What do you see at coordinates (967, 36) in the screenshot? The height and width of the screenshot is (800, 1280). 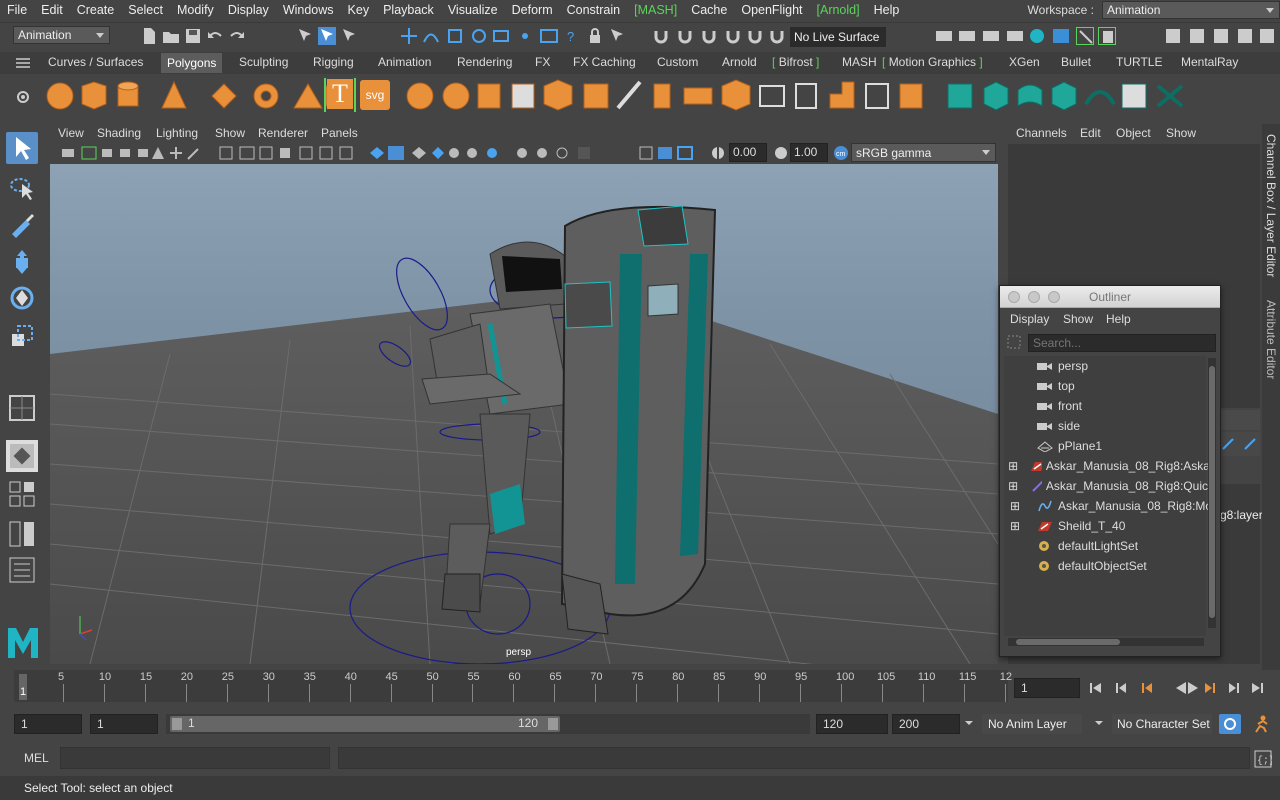 I see `render-current-icon` at bounding box center [967, 36].